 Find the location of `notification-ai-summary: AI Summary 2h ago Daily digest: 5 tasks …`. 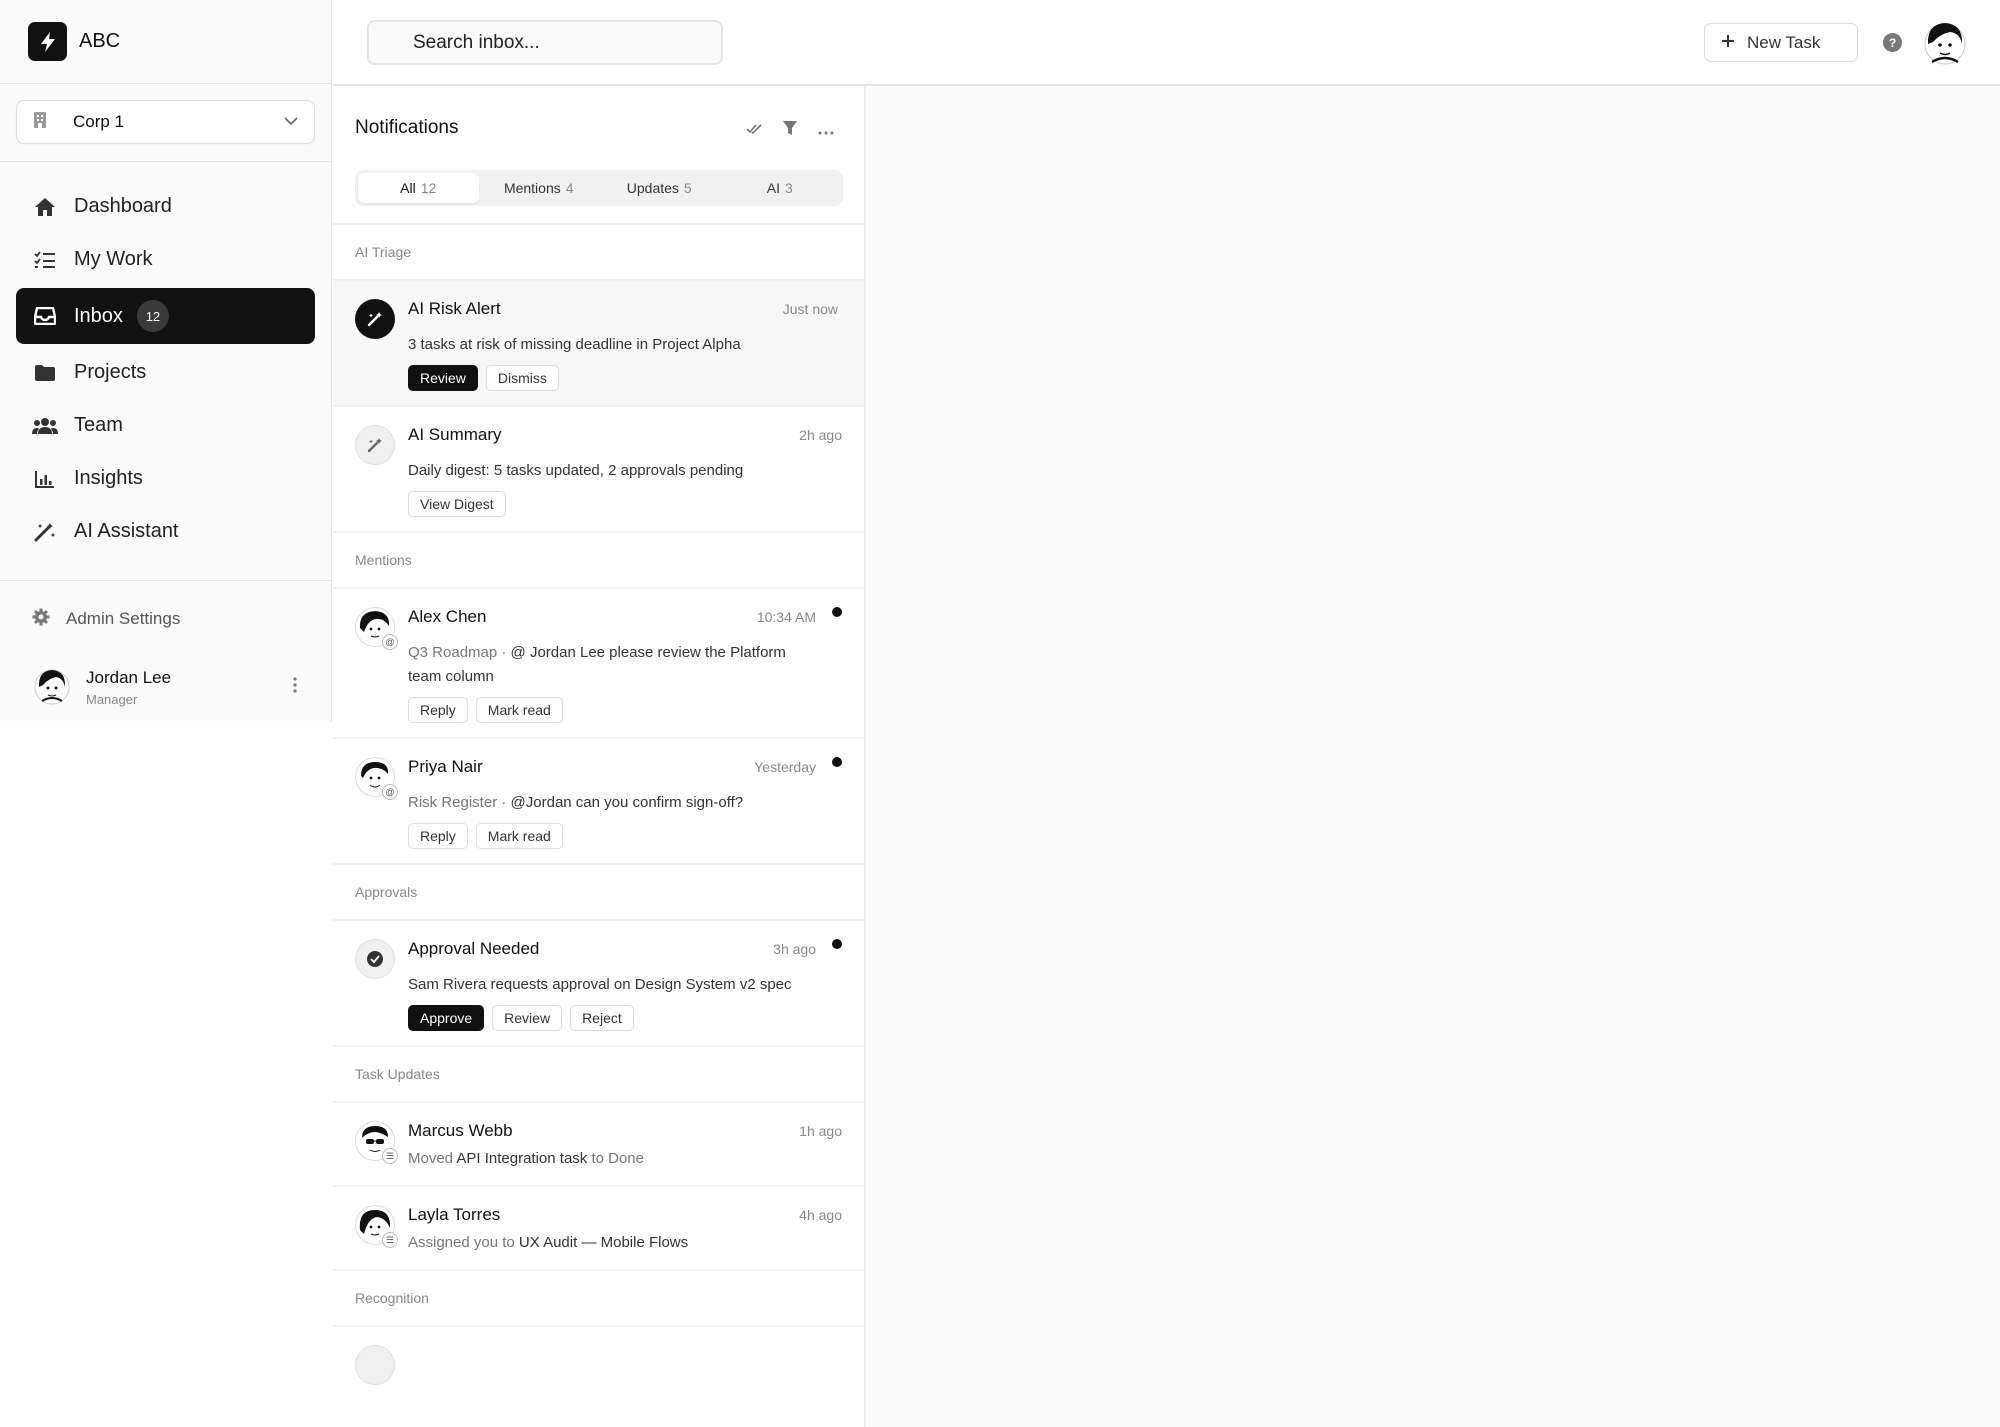

notification-ai-summary: AI Summary 2h ago Daily digest: 5 tasks … is located at coordinates (598, 470).